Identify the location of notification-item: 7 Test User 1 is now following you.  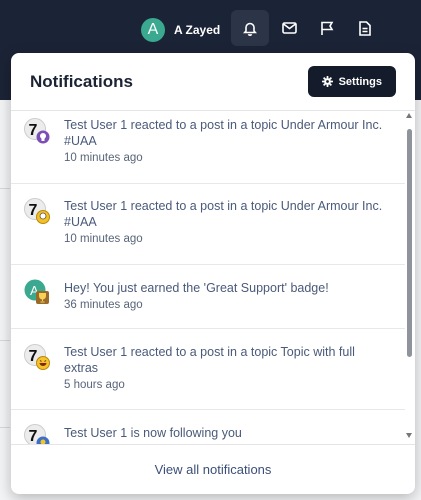
(208, 427).